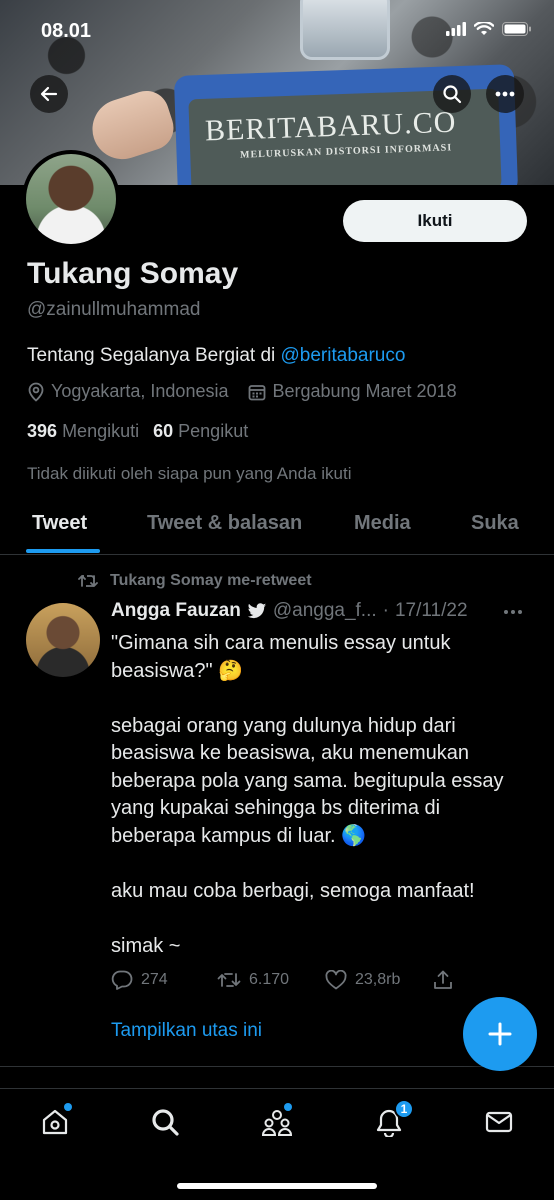 This screenshot has height=1200, width=554. Describe the element at coordinates (211, 580) in the screenshot. I see `retweet-note: Tukang Somay me-retweet` at that location.